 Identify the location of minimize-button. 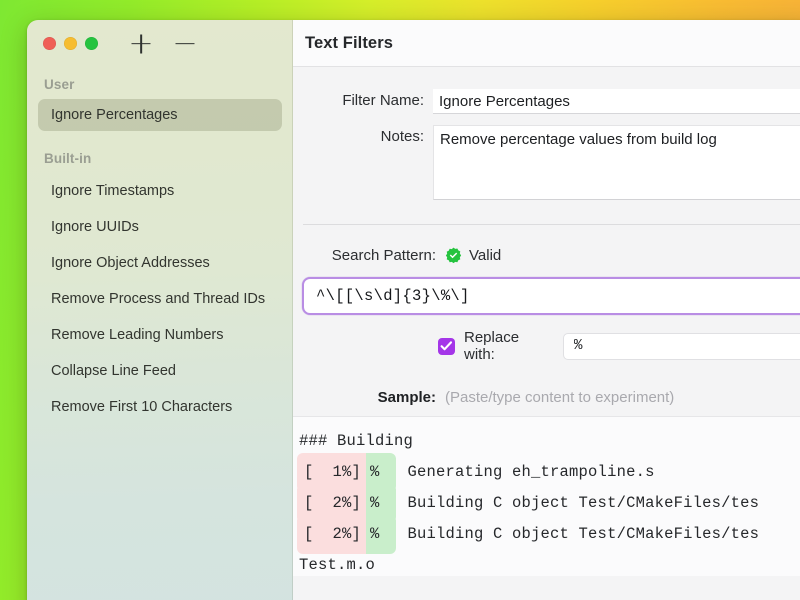
(70, 43).